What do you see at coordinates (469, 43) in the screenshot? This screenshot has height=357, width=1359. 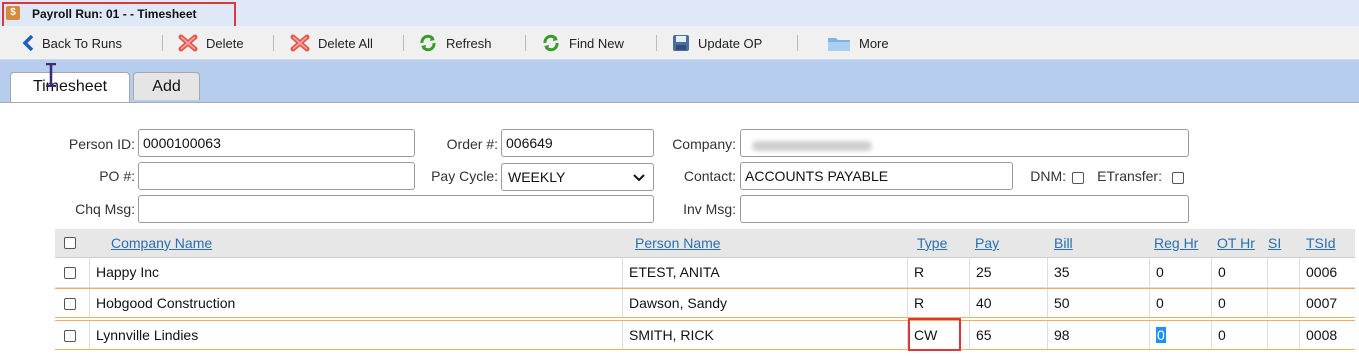 I see `refresh-label: Refresh` at bounding box center [469, 43].